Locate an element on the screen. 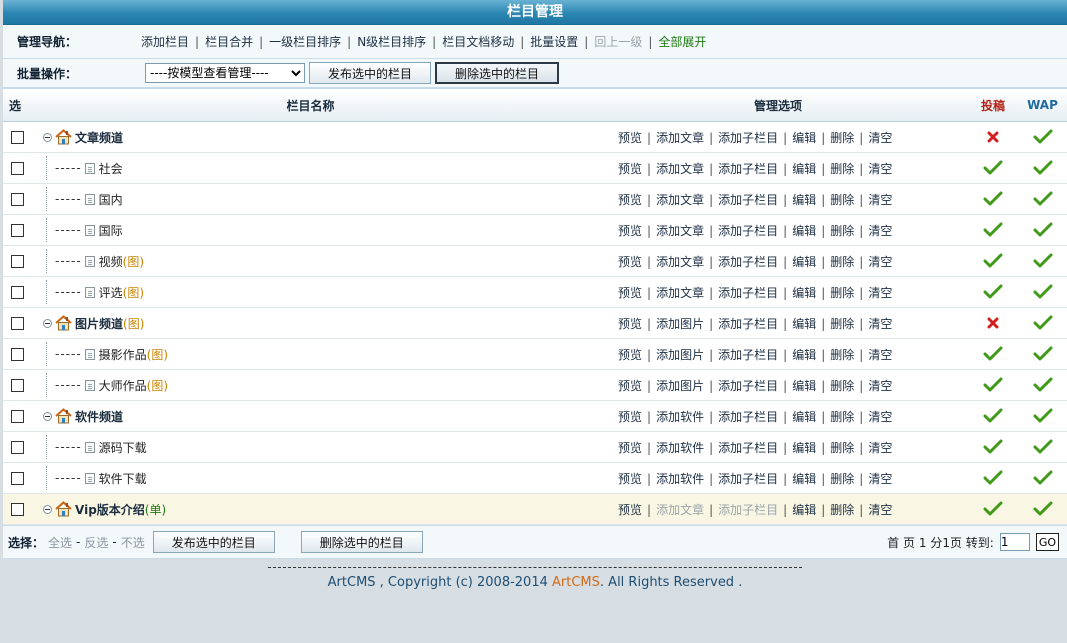 The height and width of the screenshot is (643, 1067). nav-link: 栏目文档移动 is located at coordinates (478, 41).